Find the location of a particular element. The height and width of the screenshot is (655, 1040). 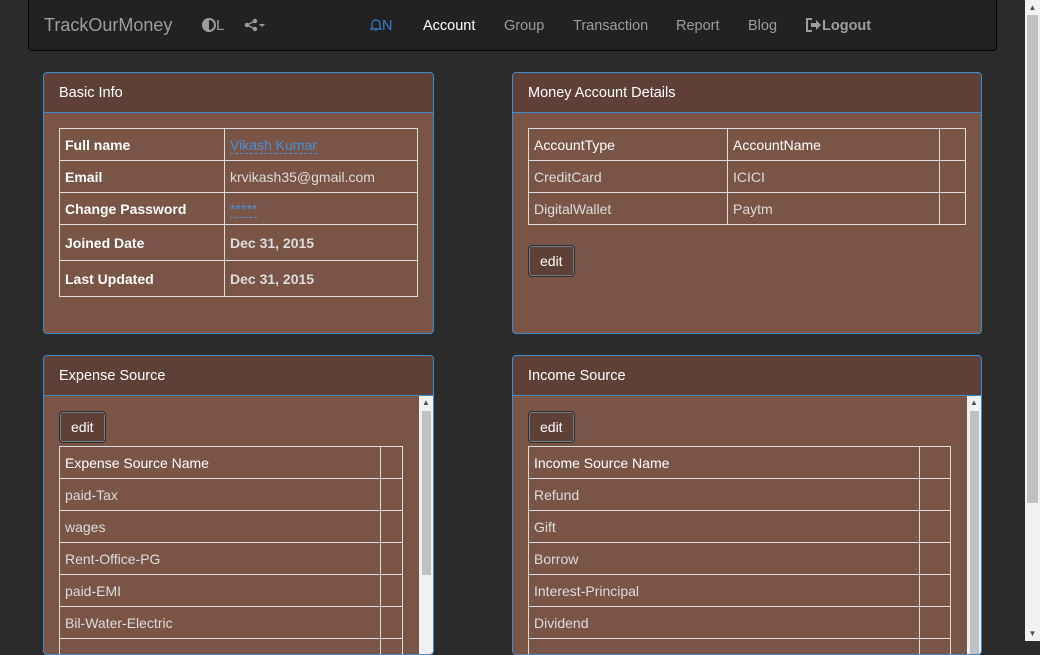

account-name-cell: ICICI is located at coordinates (834, 177).